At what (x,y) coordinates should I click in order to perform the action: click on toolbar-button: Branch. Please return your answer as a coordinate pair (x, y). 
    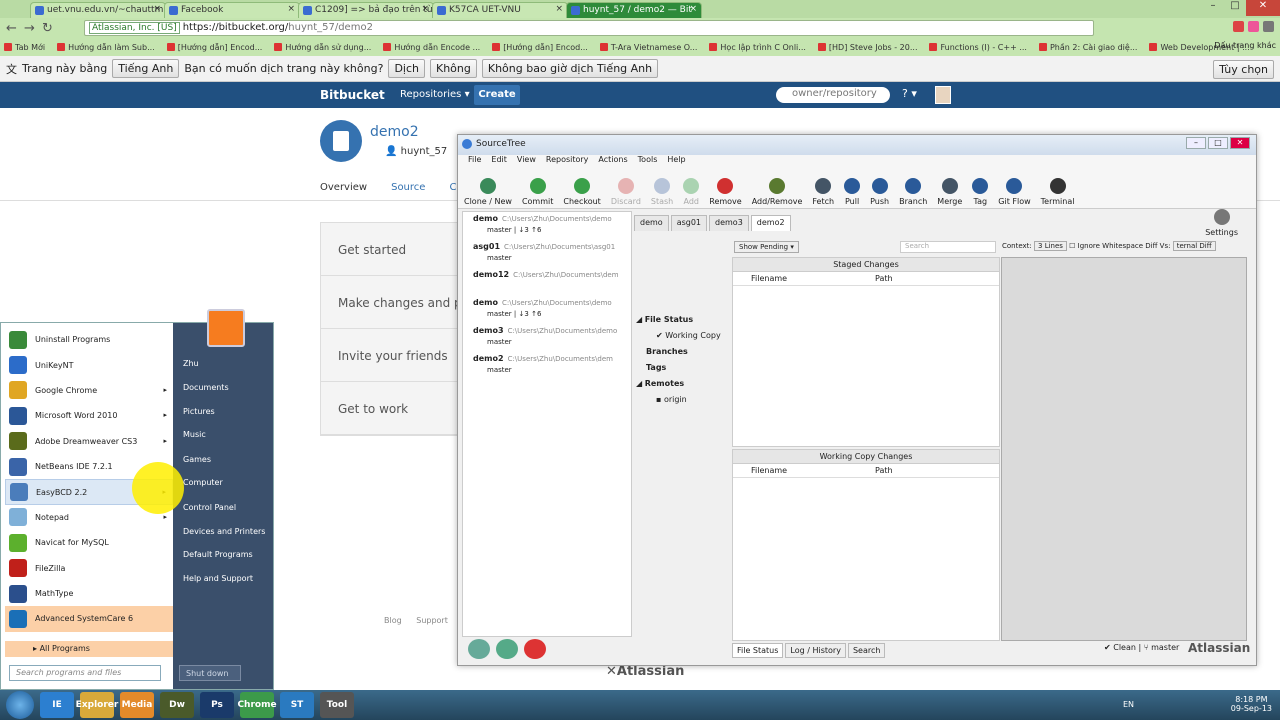
    Looking at the image, I should click on (913, 193).